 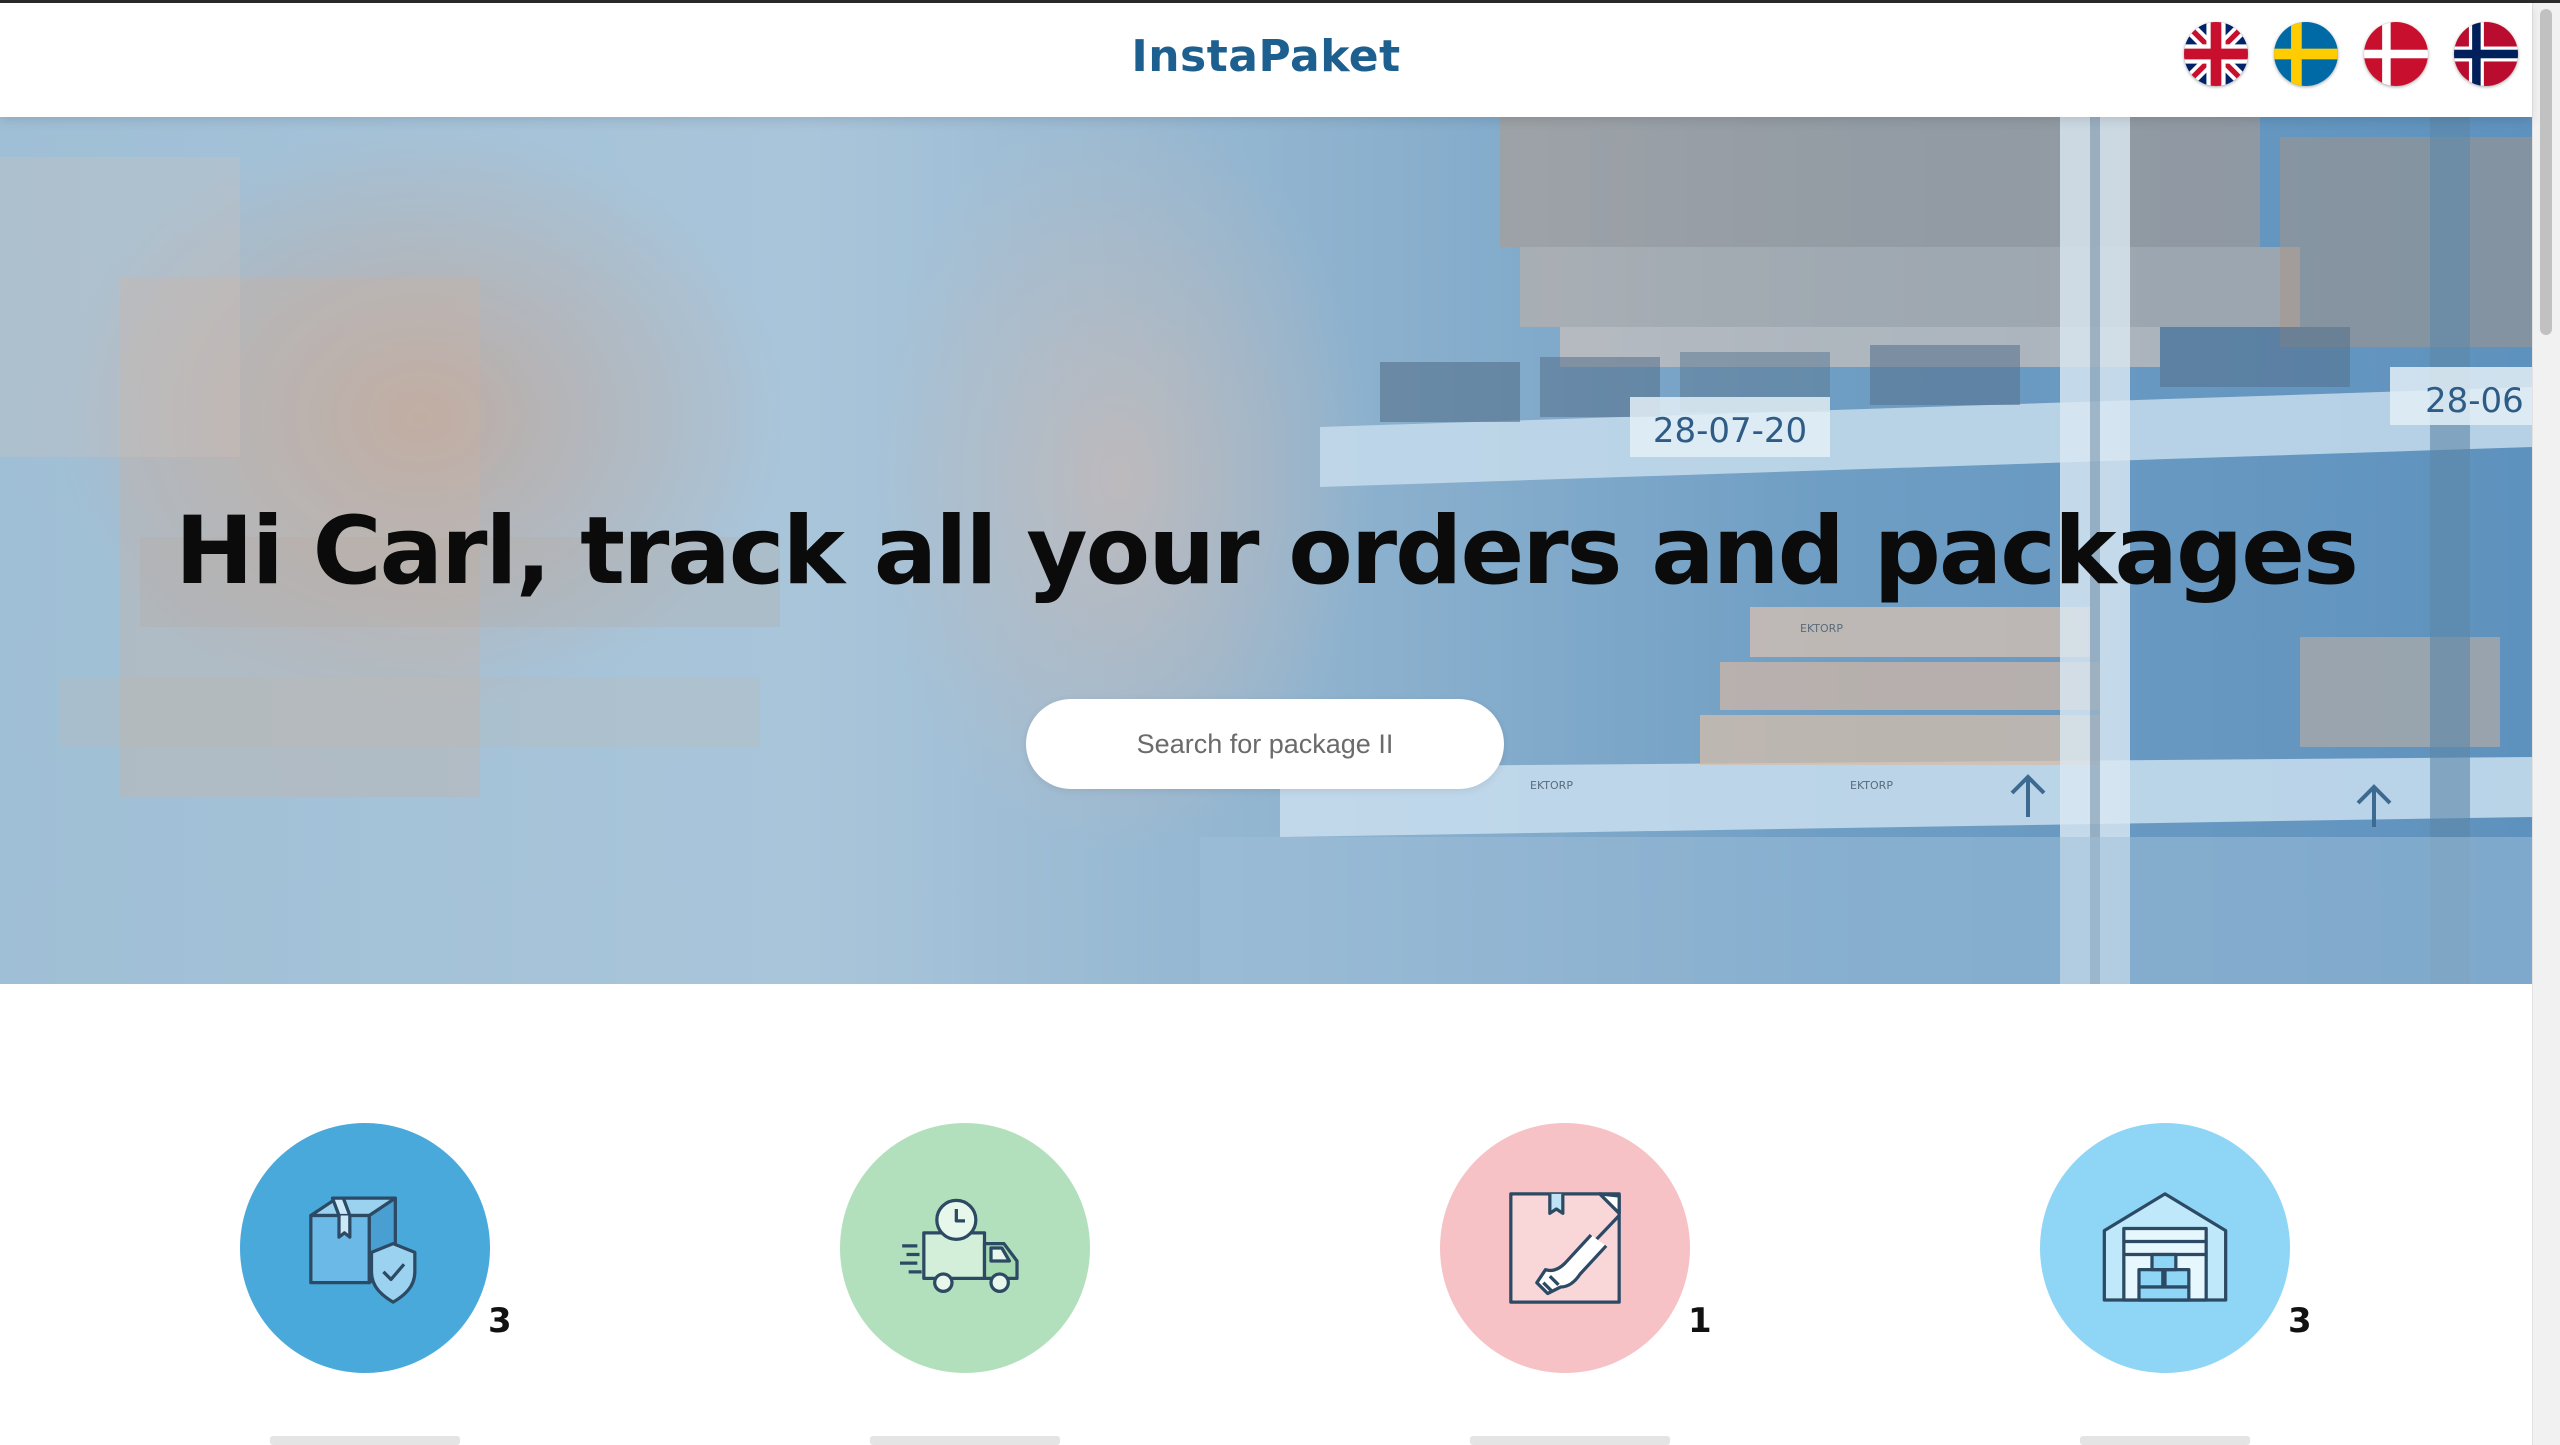 I want to click on category-delivered: 1, so click(x=1576, y=1248).